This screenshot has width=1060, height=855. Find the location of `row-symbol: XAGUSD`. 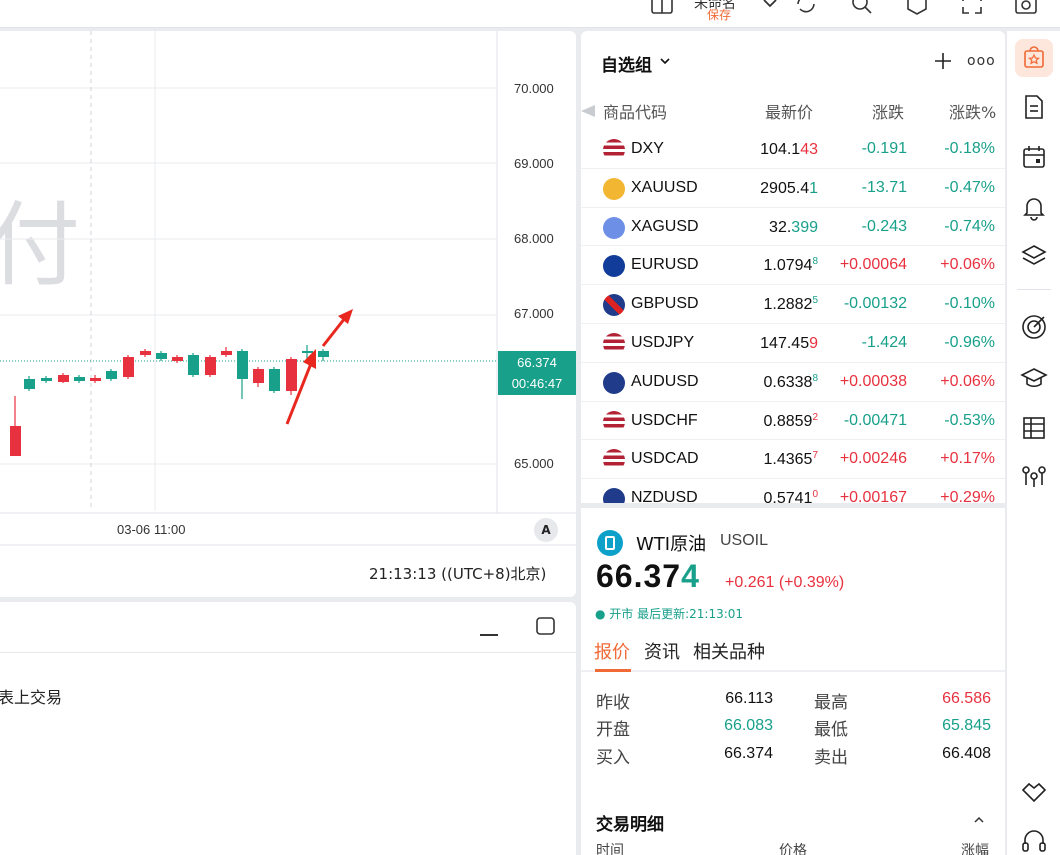

row-symbol: XAGUSD is located at coordinates (665, 226).